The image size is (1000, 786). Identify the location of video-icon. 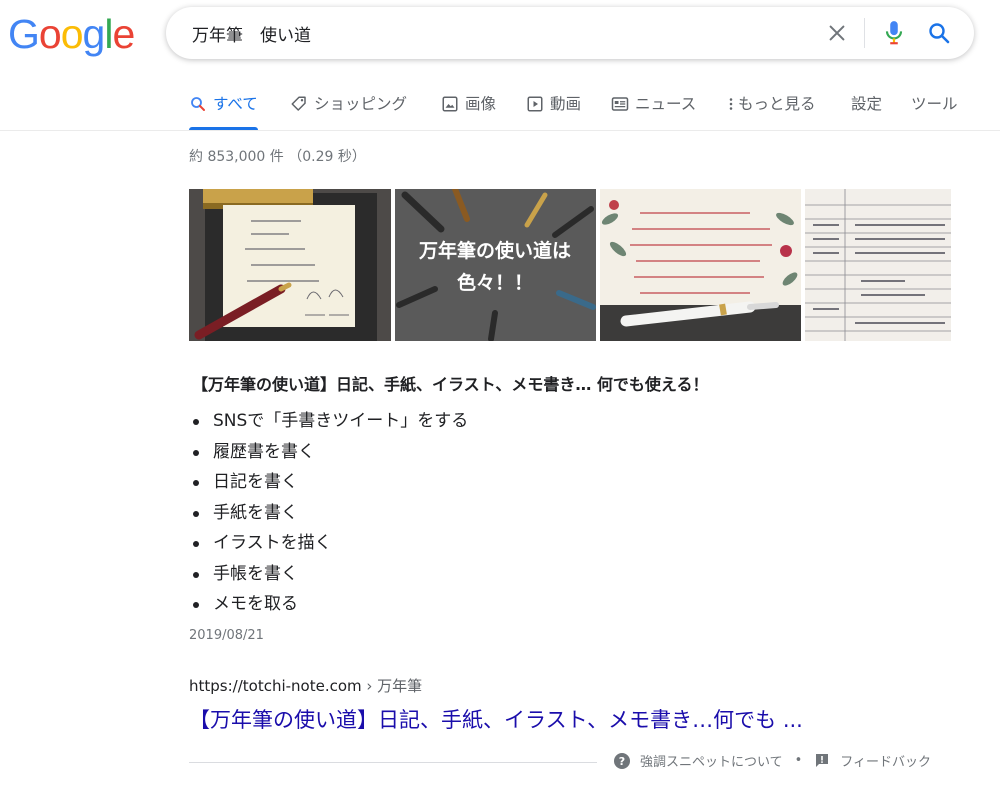
(535, 104).